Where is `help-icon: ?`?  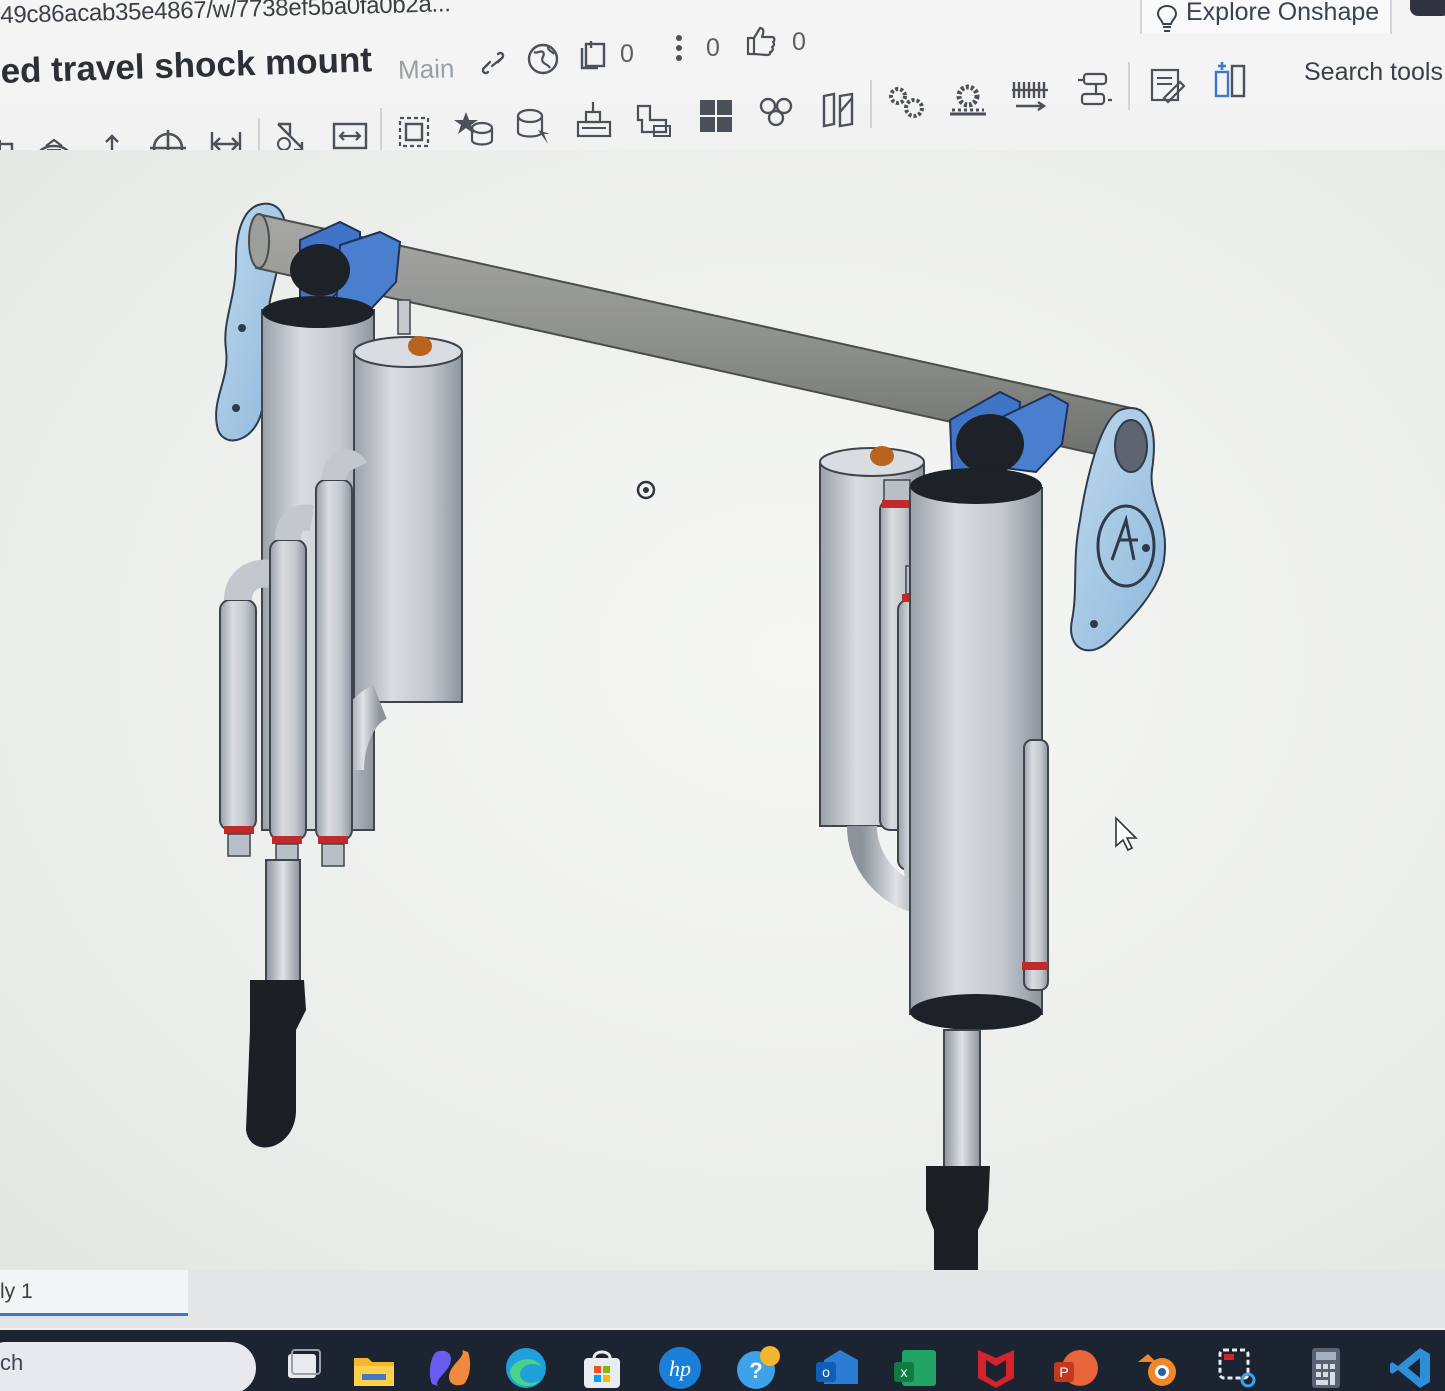 help-icon: ? is located at coordinates (758, 1367).